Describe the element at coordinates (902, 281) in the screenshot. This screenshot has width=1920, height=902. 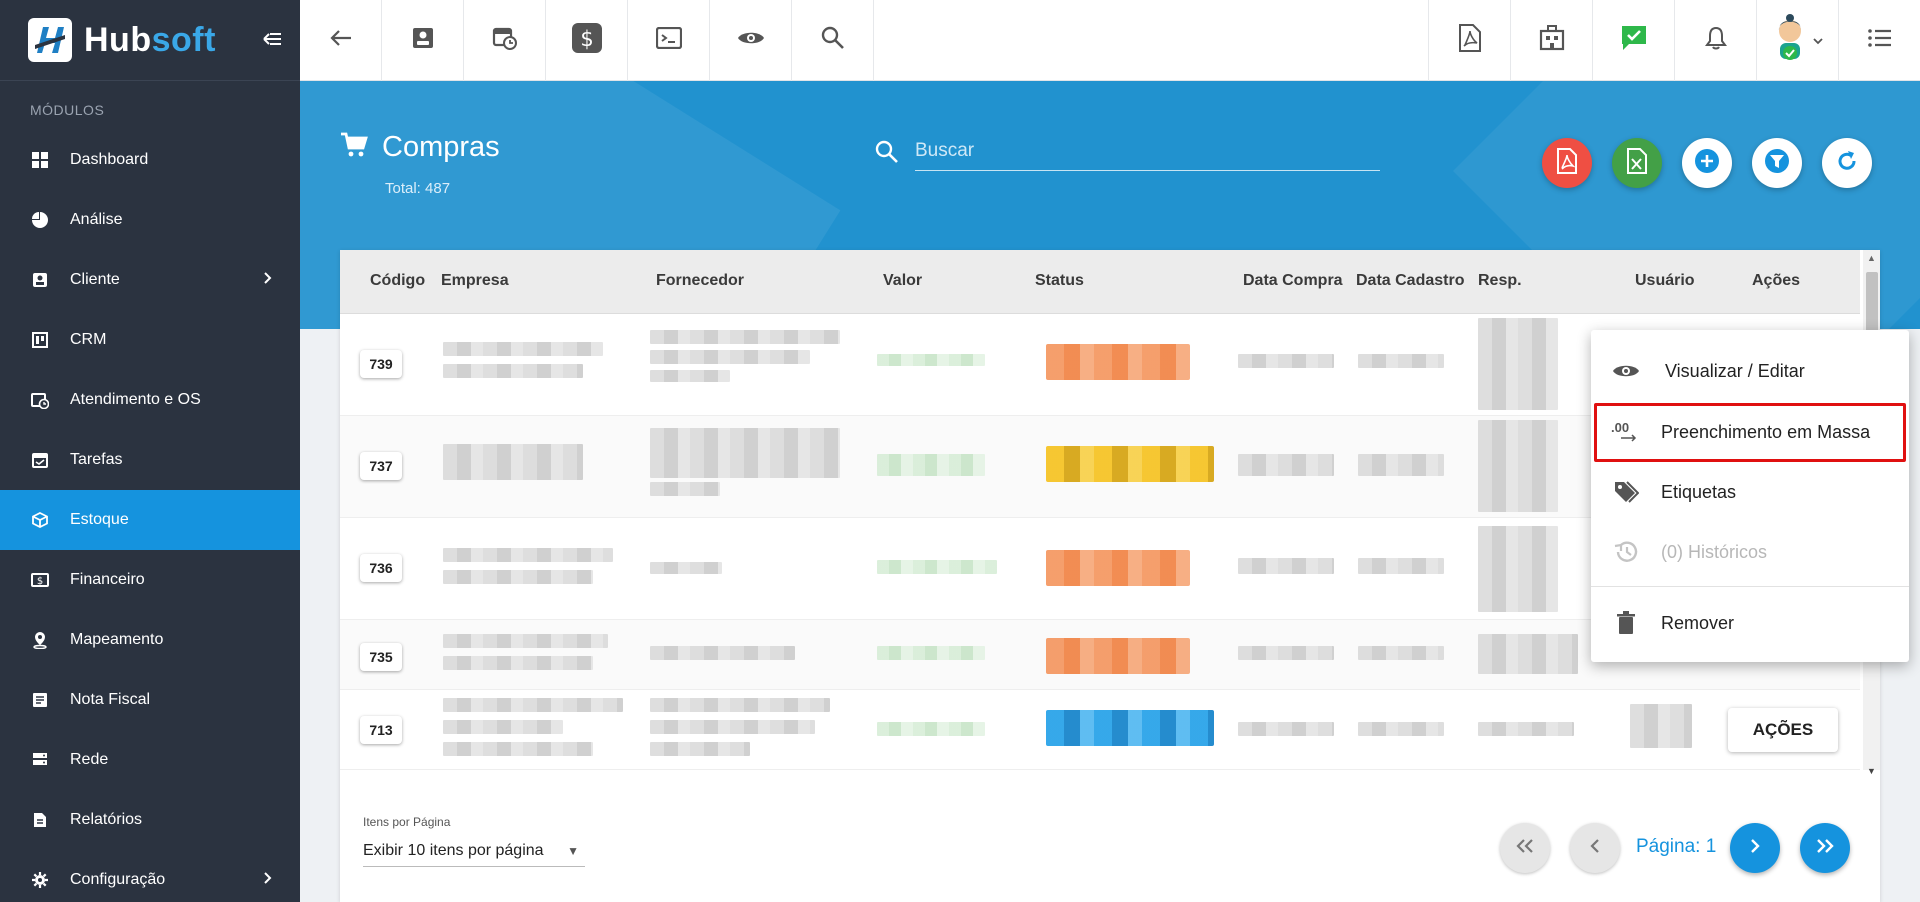
I see `column-header-valor: Valor` at that location.